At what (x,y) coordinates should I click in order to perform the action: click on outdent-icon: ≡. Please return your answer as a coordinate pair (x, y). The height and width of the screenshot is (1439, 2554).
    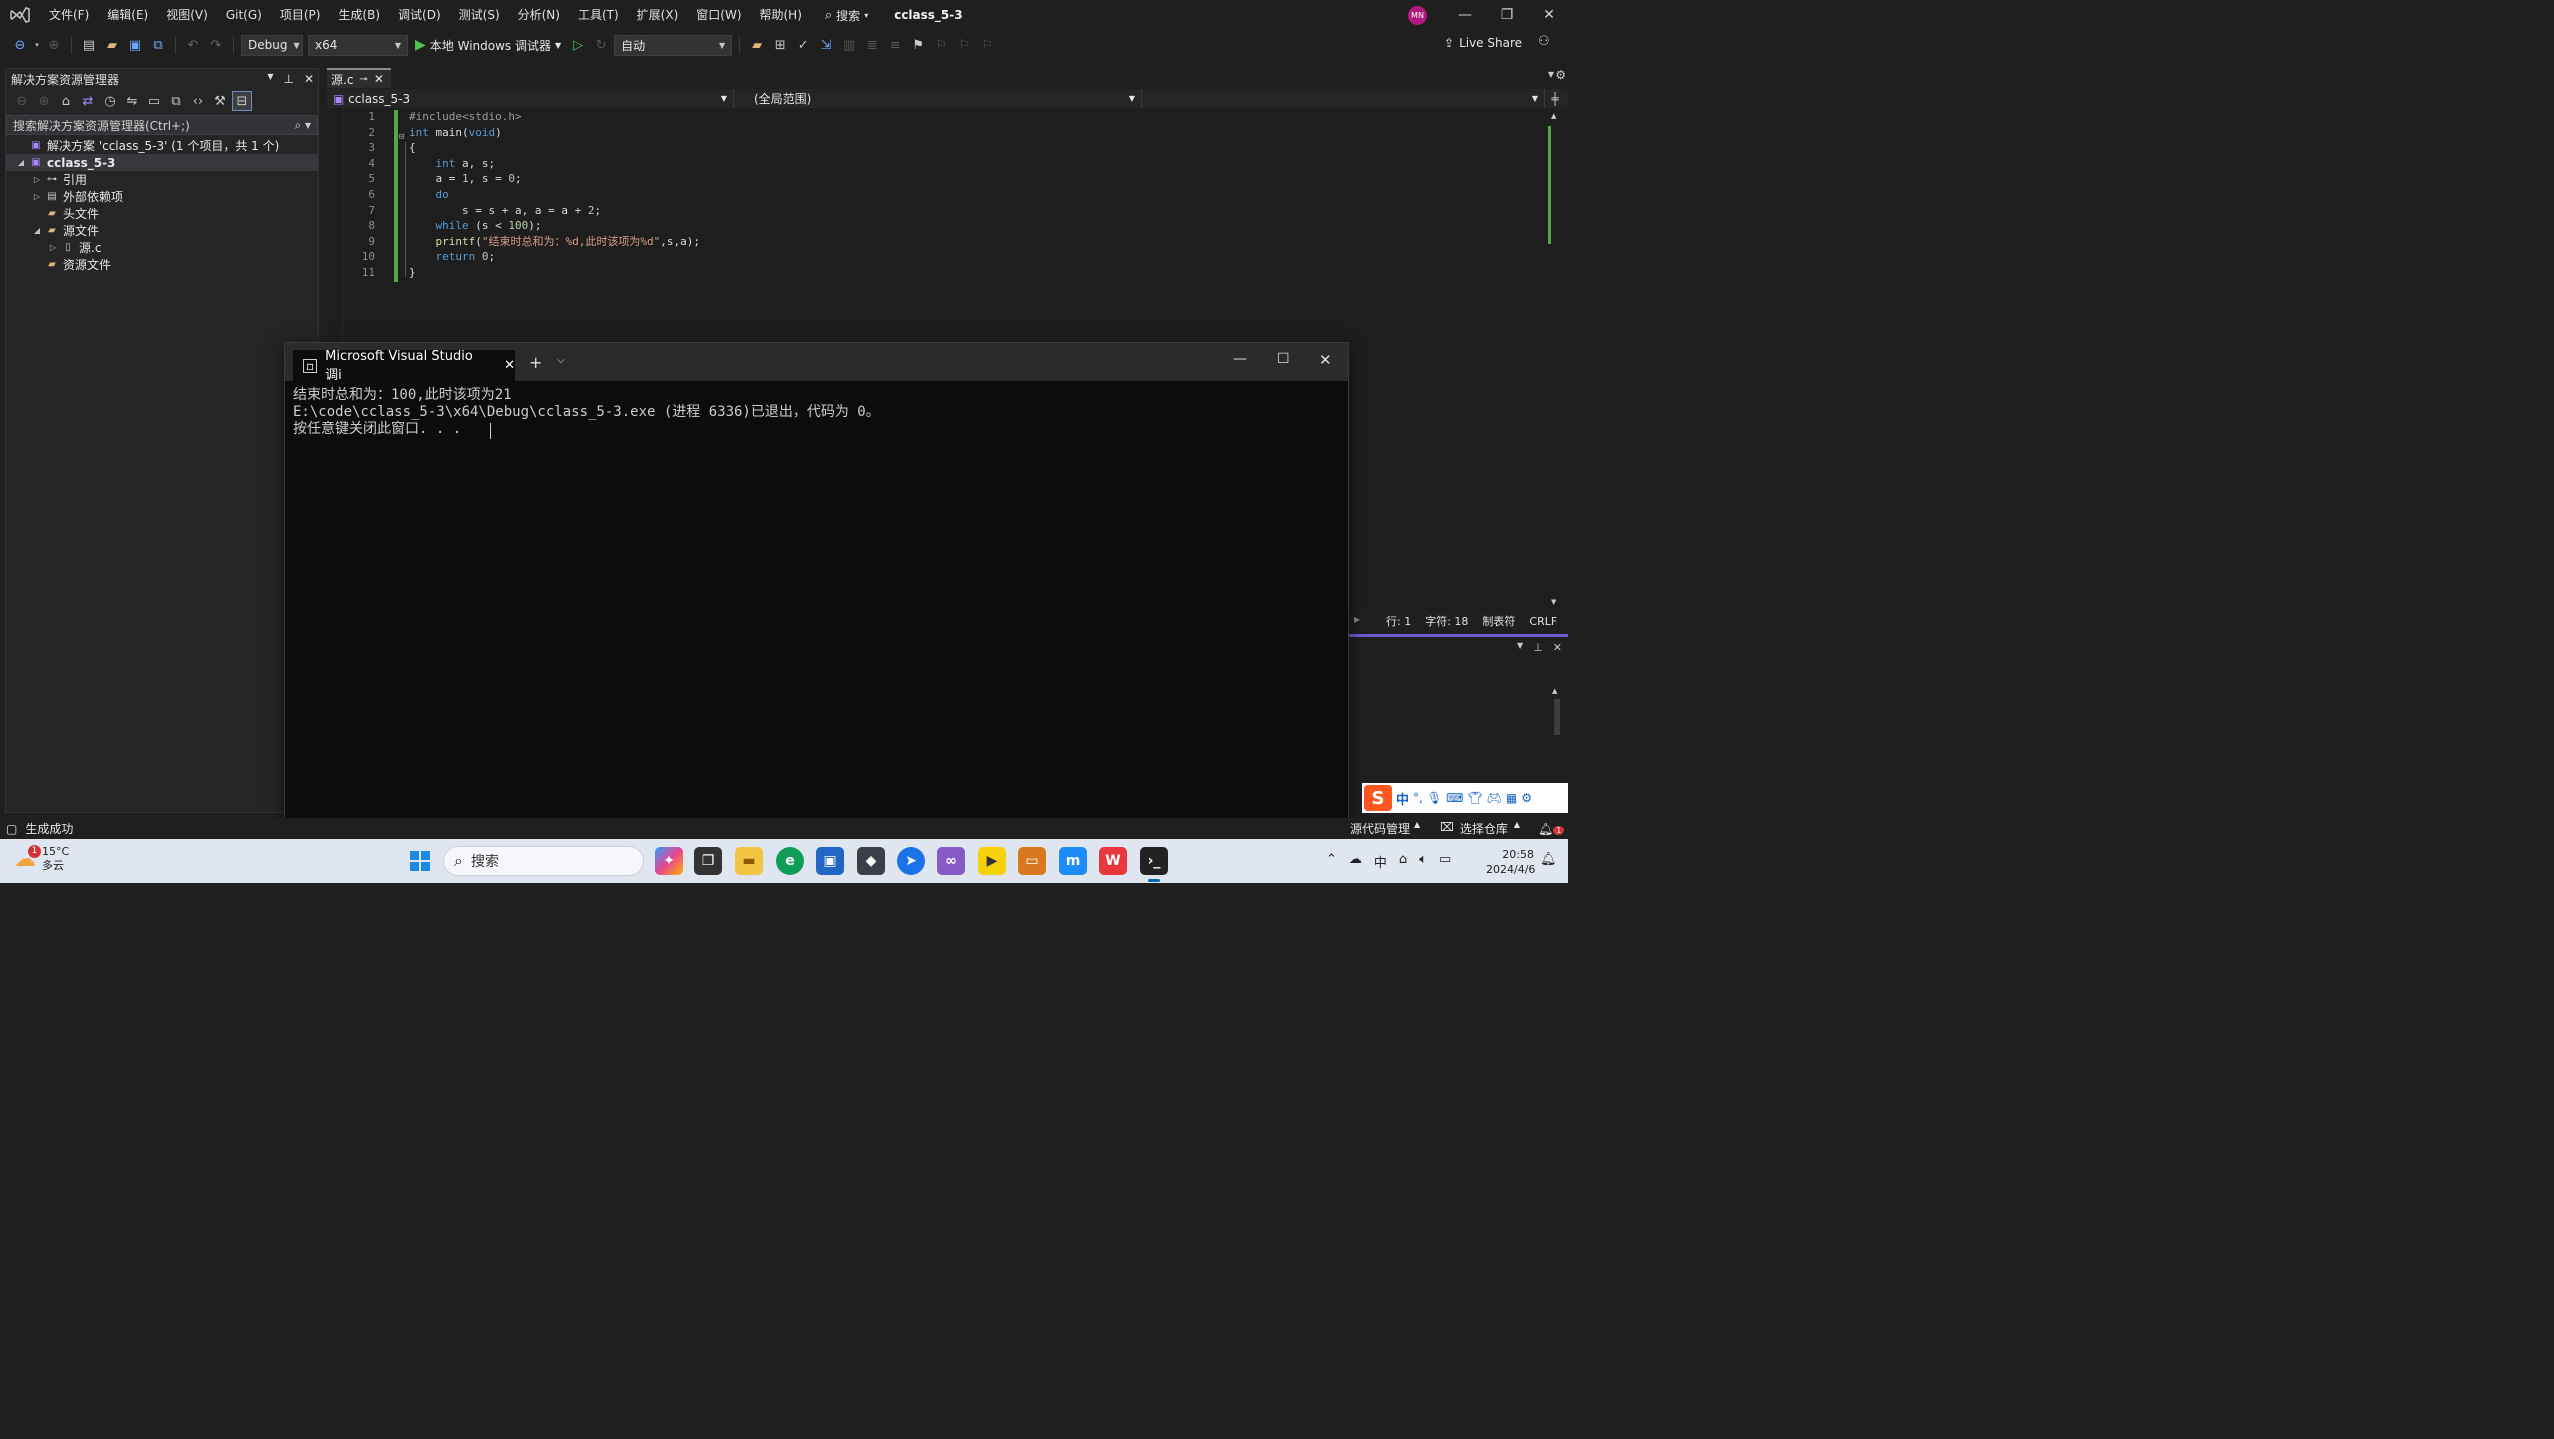
    Looking at the image, I should click on (895, 45).